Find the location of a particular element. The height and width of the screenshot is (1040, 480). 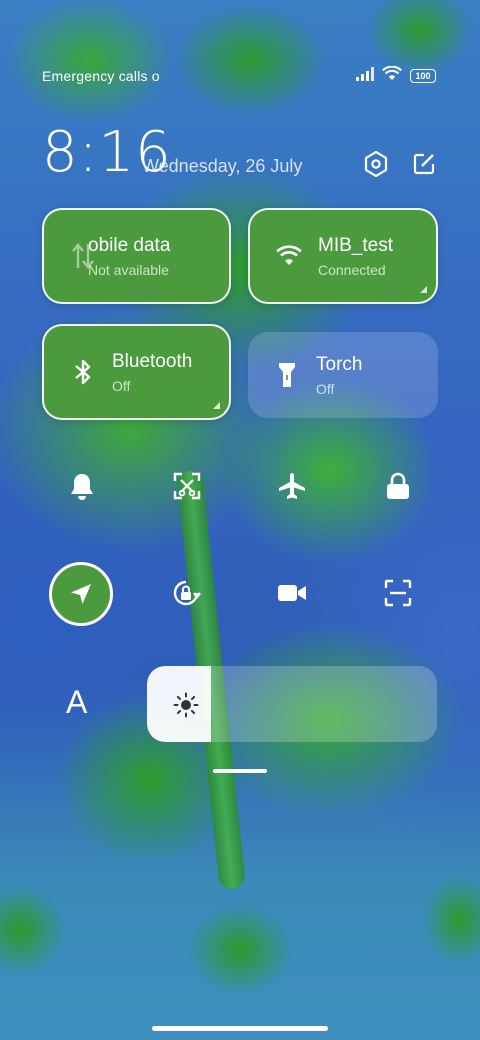

tile-wifi-label: MIB_test is located at coordinates (355, 245).